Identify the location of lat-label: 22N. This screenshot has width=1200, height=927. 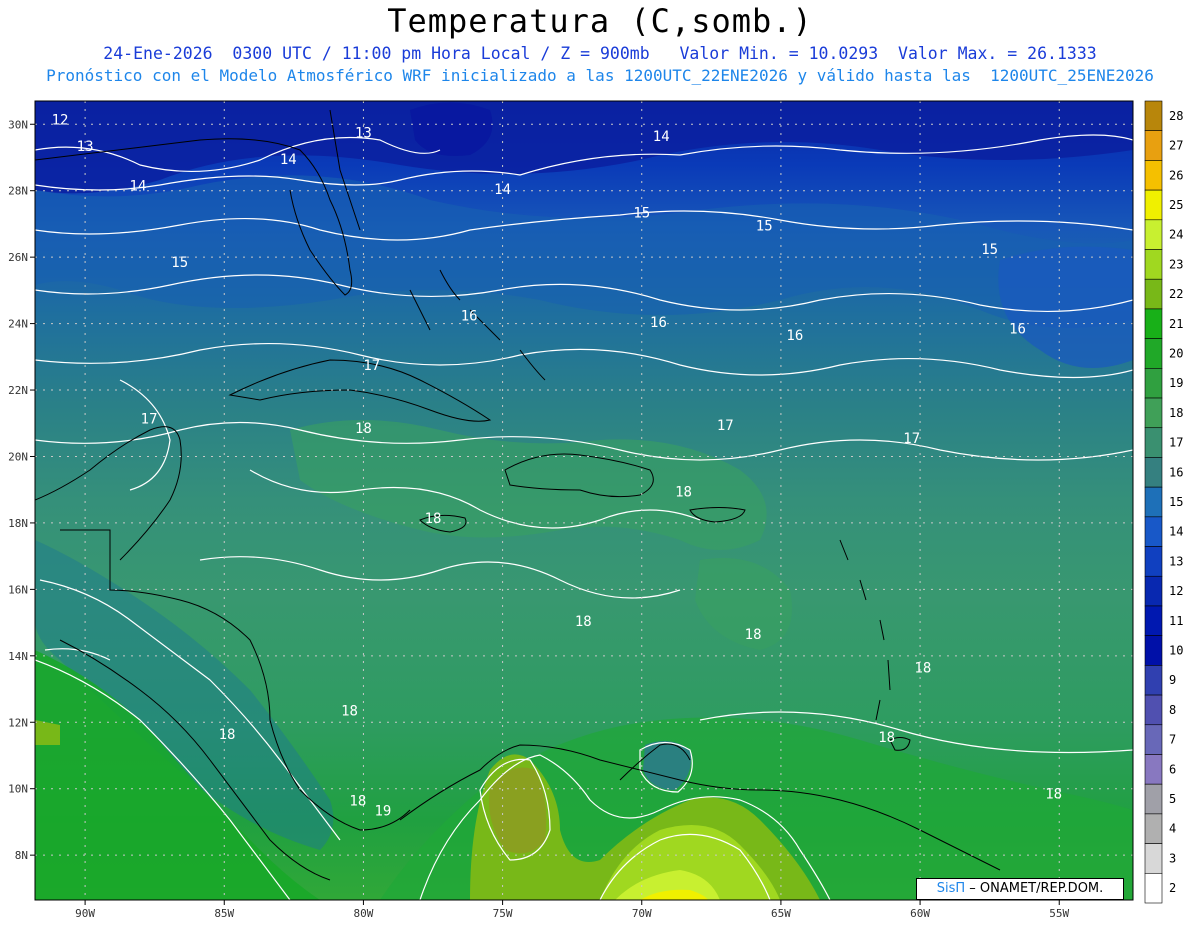
(18, 390).